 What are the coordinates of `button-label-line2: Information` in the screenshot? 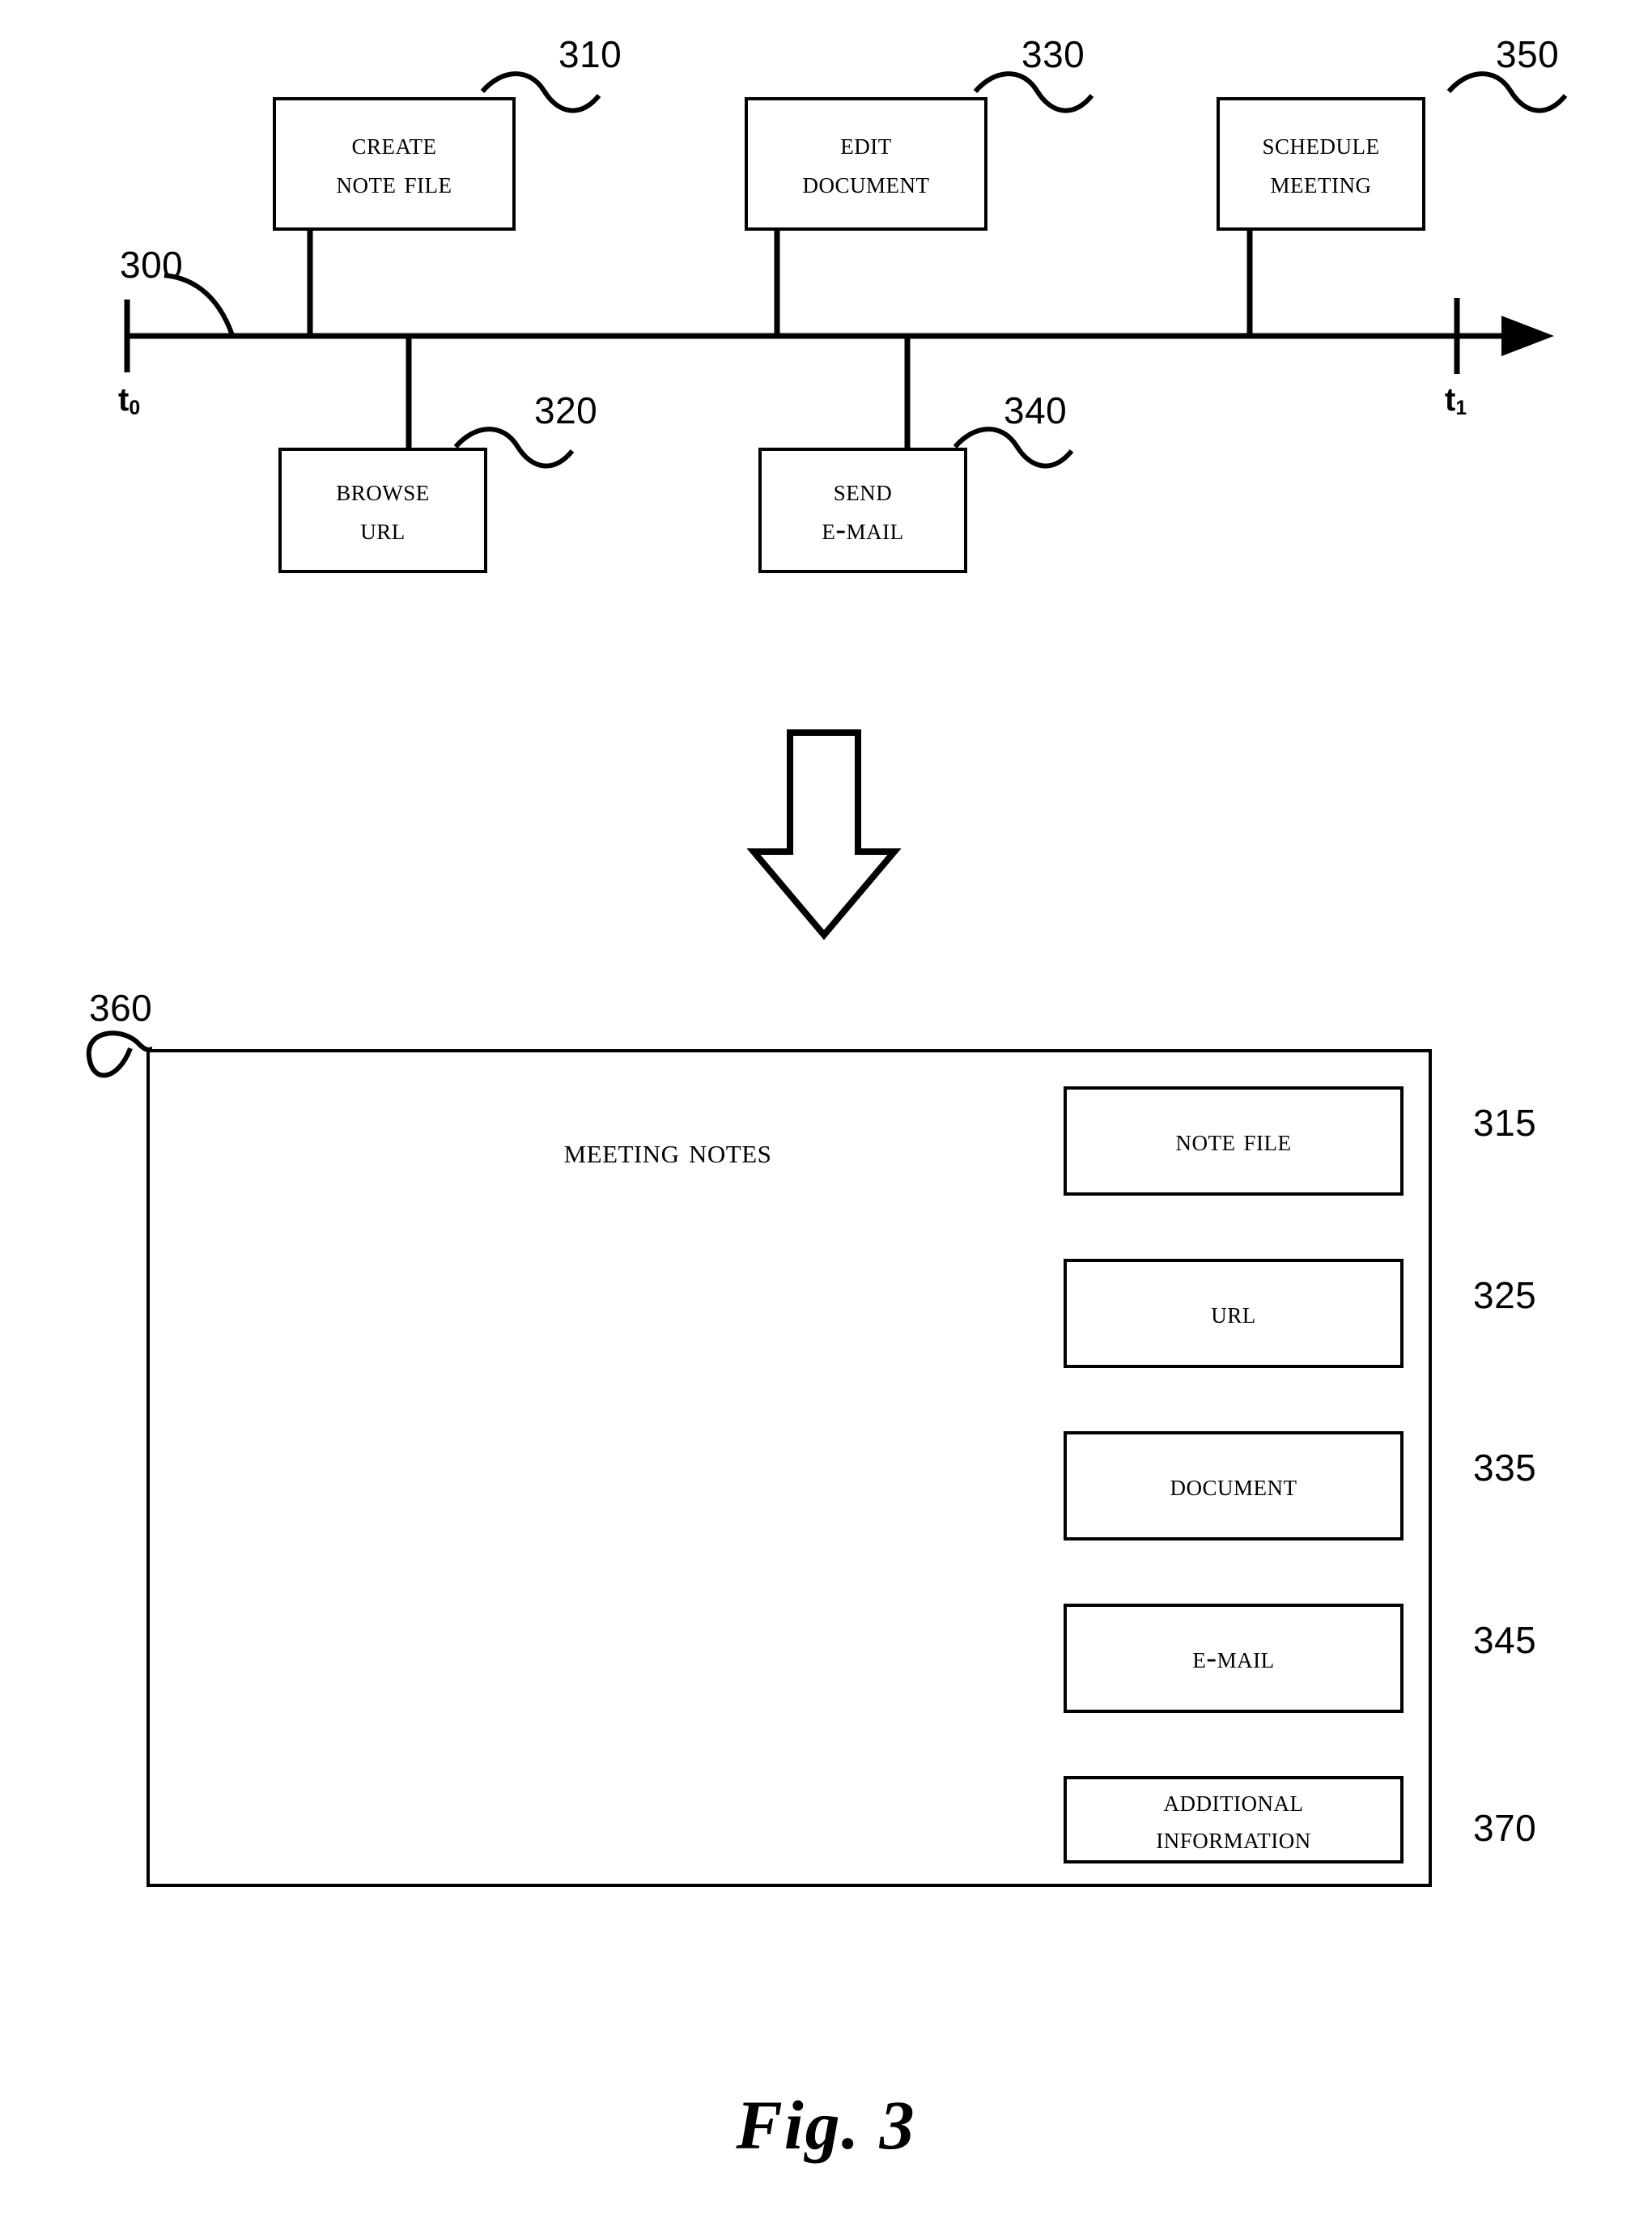 It's located at (1234, 1838).